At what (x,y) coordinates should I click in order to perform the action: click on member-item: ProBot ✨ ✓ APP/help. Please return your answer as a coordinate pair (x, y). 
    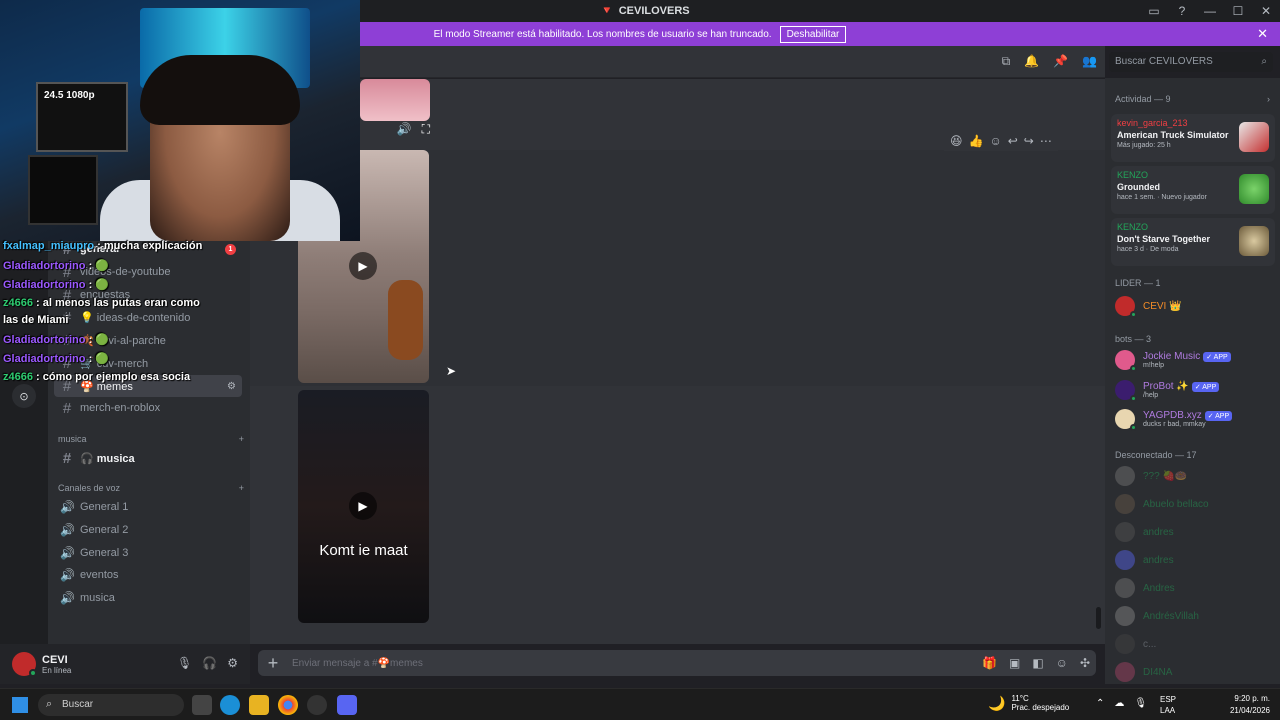
    Looking at the image, I should click on (1167, 391).